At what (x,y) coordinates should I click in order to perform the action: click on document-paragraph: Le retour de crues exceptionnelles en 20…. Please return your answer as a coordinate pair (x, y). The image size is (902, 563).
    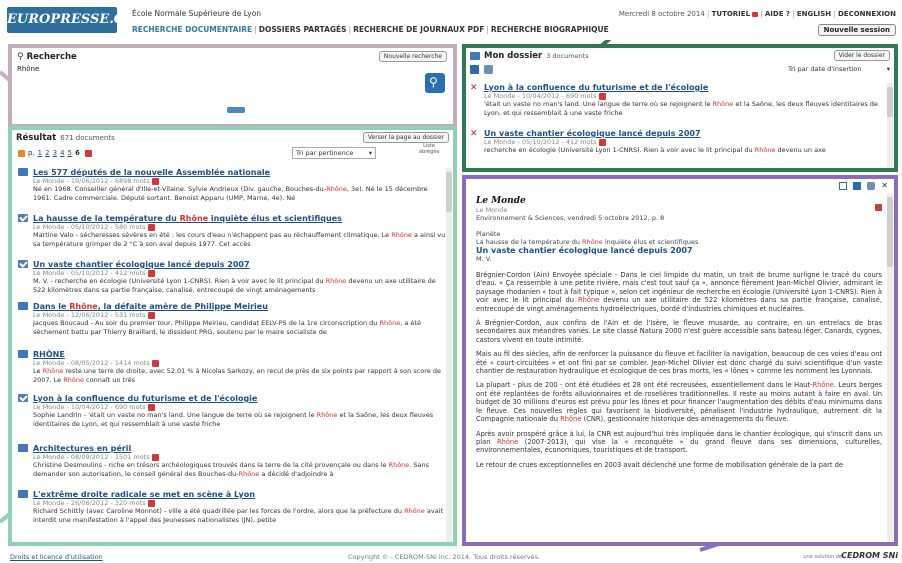
    Looking at the image, I should click on (659, 464).